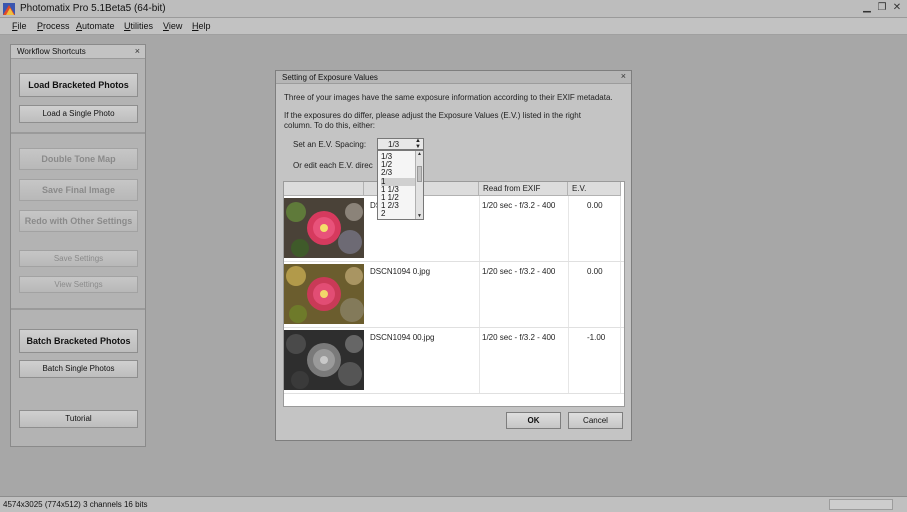 The width and height of the screenshot is (907, 512). Describe the element at coordinates (324, 189) in the screenshot. I see `column-header-thumbnail` at that location.